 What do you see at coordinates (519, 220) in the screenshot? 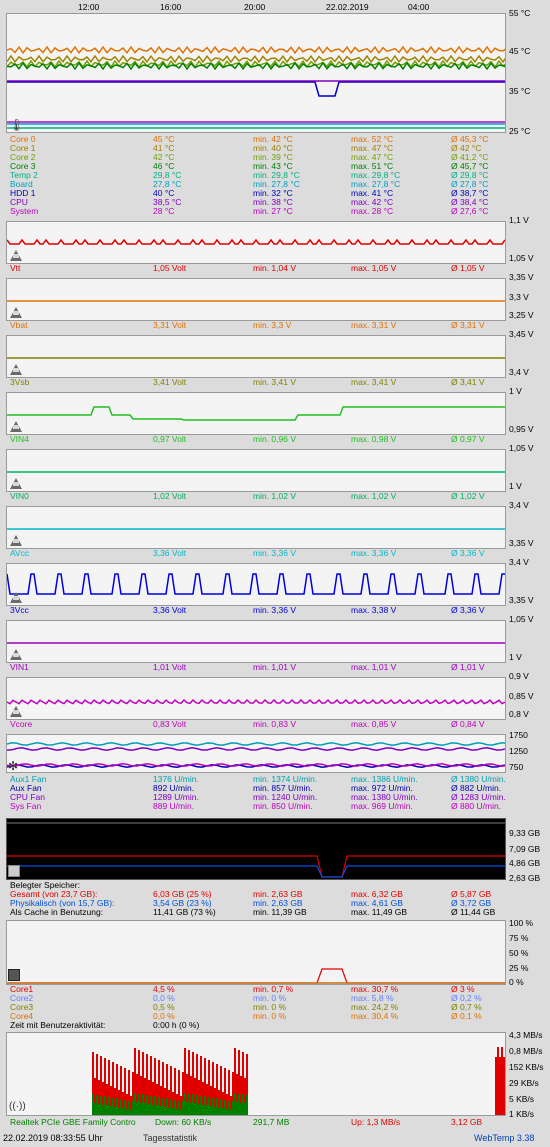
I see `voltage-y-label: 1,1 V` at bounding box center [519, 220].